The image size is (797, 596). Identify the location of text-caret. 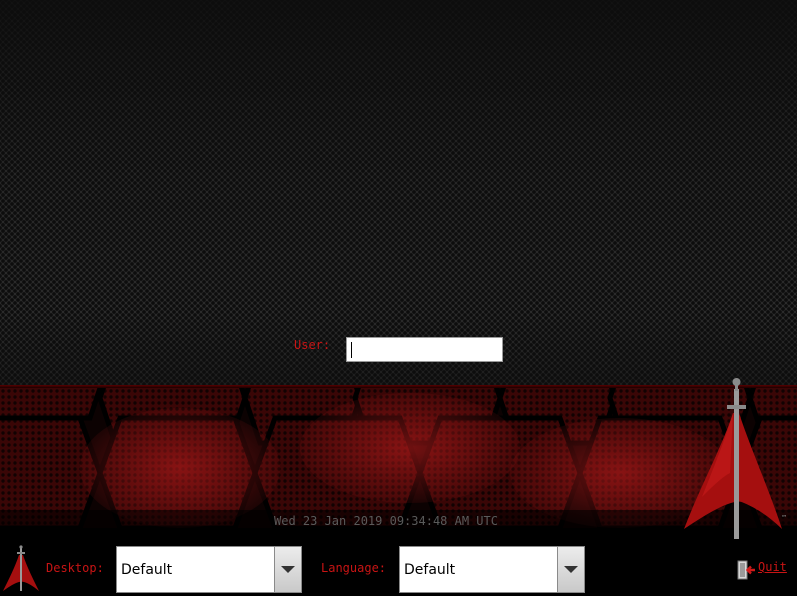
(351, 350).